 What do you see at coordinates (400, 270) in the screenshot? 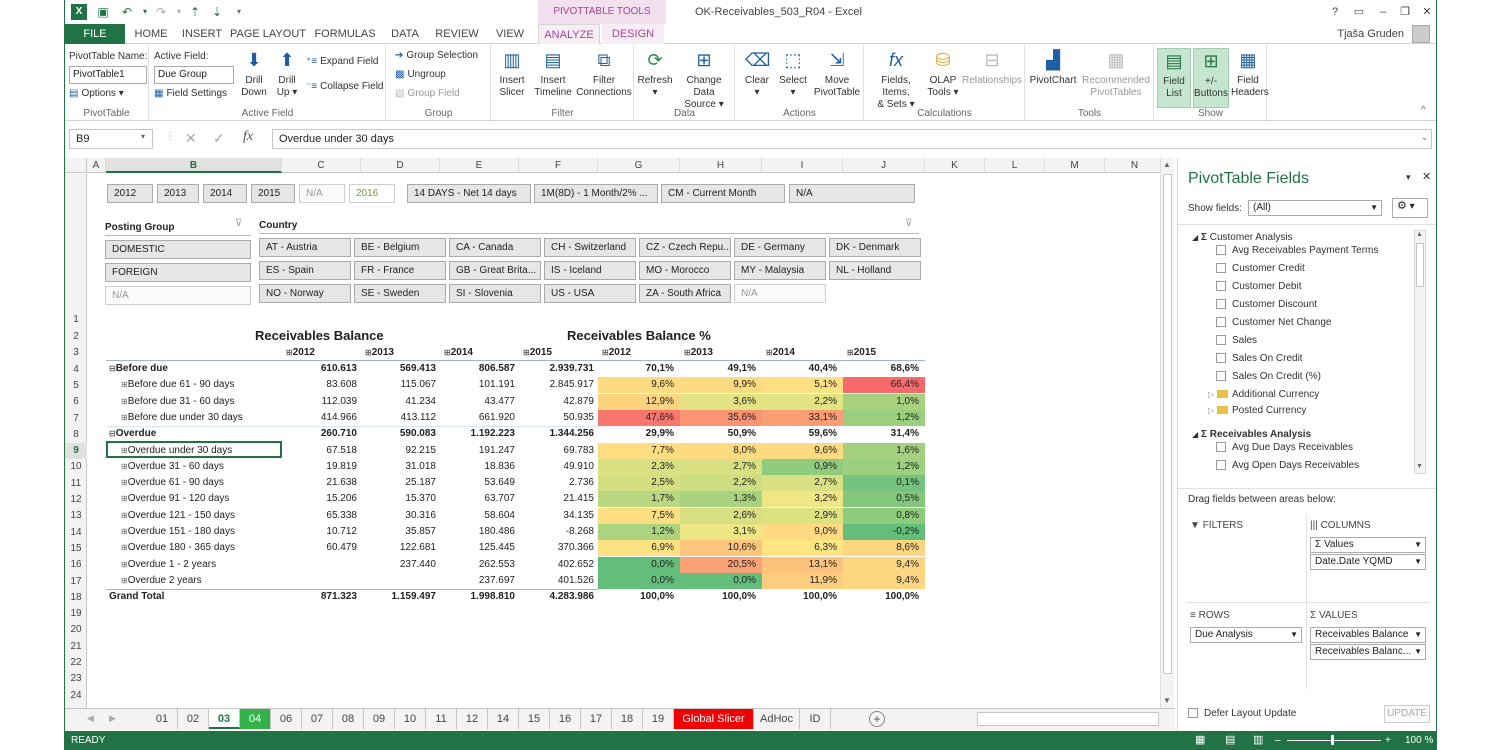
I see `slicer-item-country: FR - France` at bounding box center [400, 270].